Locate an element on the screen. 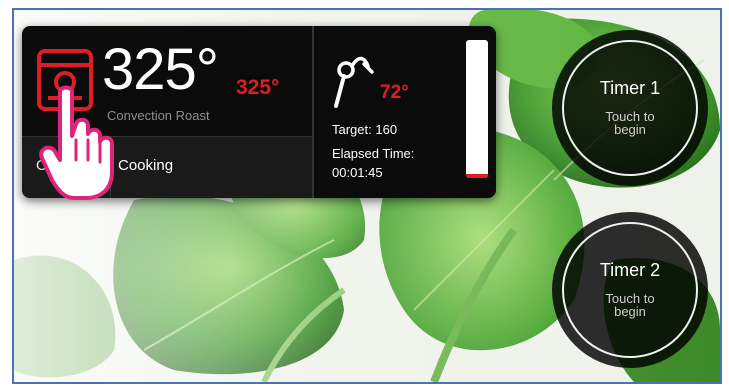 This screenshot has height=389, width=729. timer-1-button: Timer 1 Touch to begin is located at coordinates (630, 108).